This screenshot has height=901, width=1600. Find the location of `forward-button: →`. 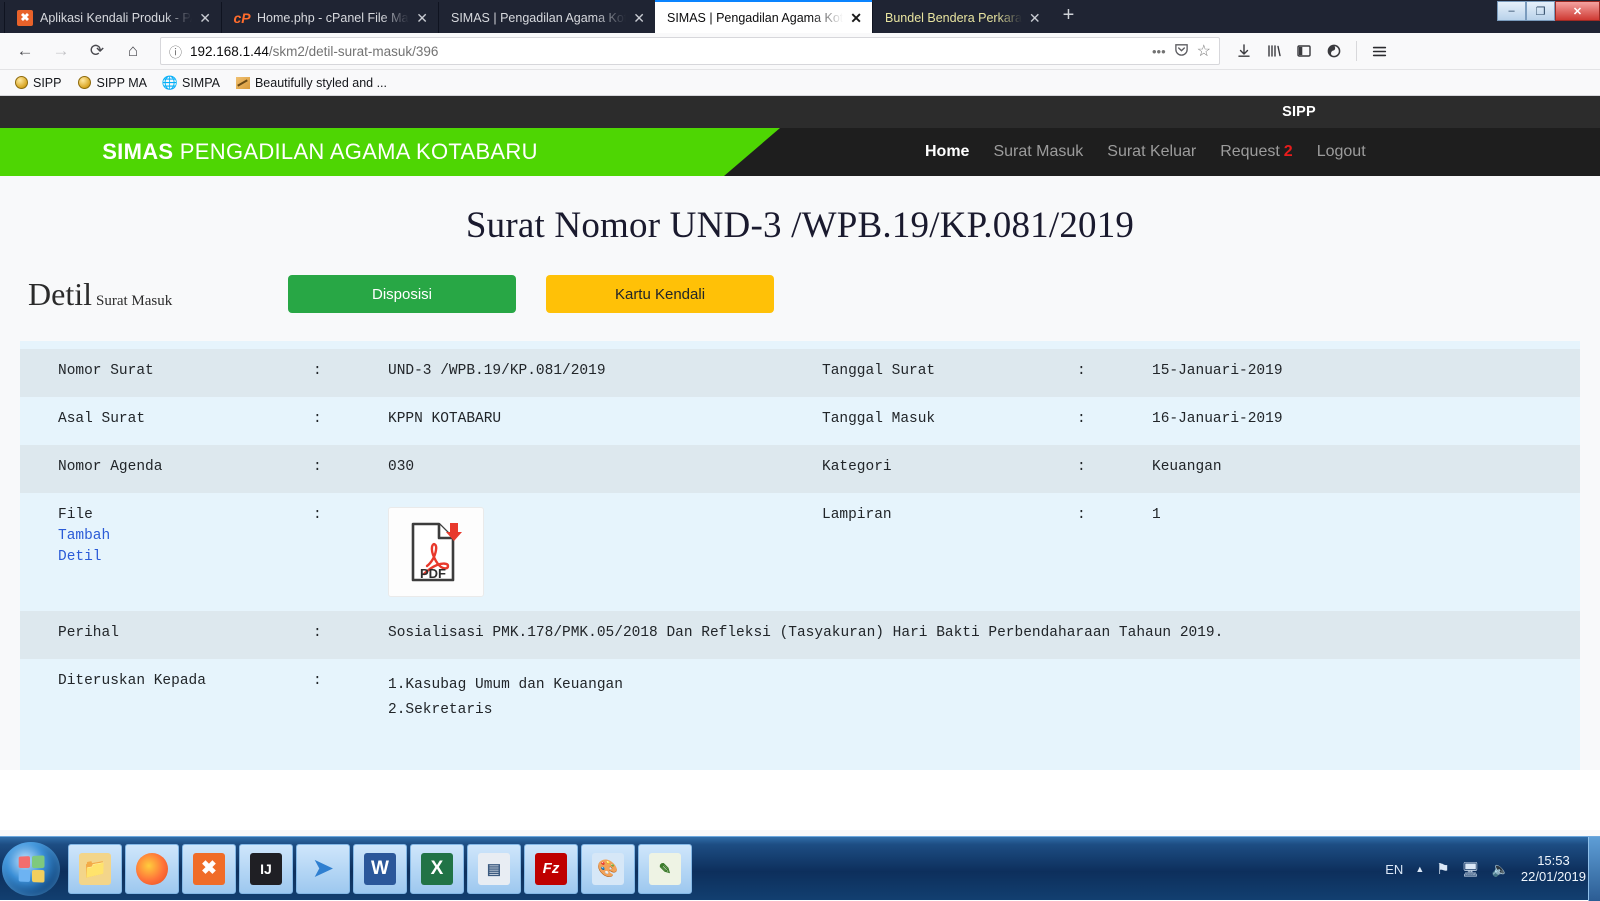

forward-button: → is located at coordinates (61, 51).